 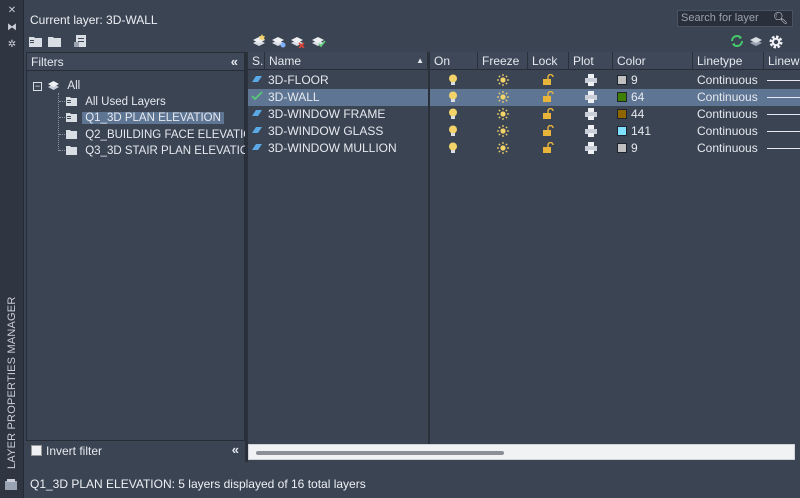 I want to click on color-number: 44, so click(x=638, y=114).